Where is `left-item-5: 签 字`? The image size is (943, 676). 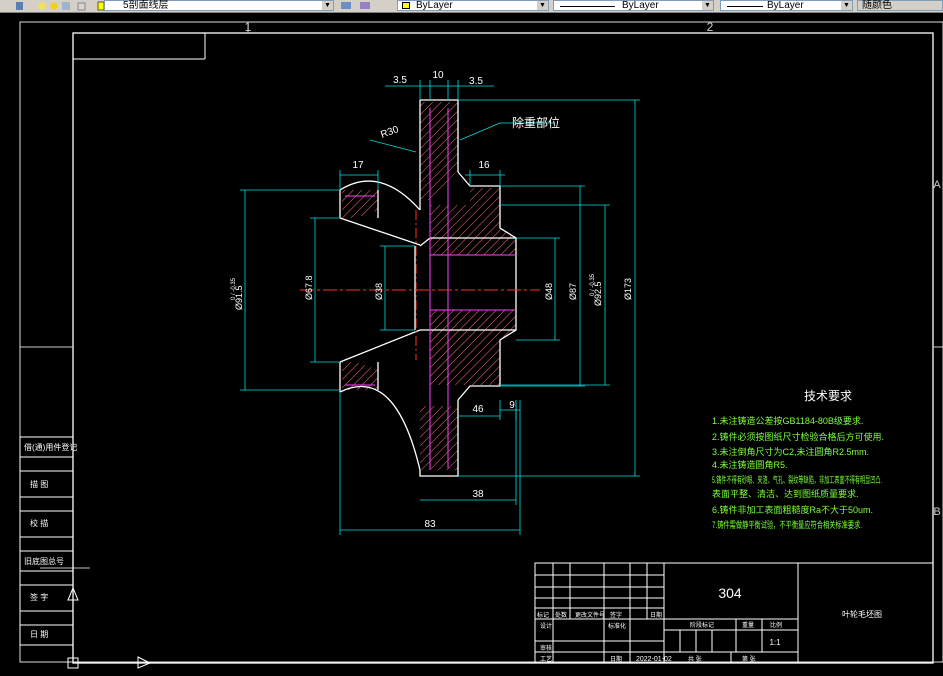
left-item-5: 签 字 is located at coordinates (39, 597).